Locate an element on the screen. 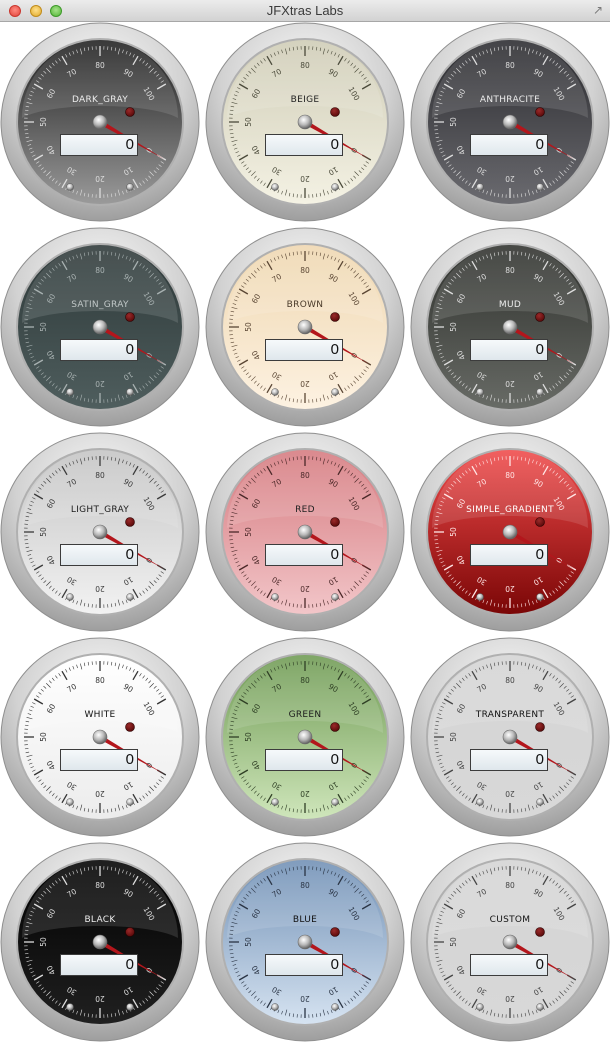 The width and height of the screenshot is (610, 1046). gauge-light-gray: 0102030405060708090100LIGHT_GRAY0 is located at coordinates (100, 532).